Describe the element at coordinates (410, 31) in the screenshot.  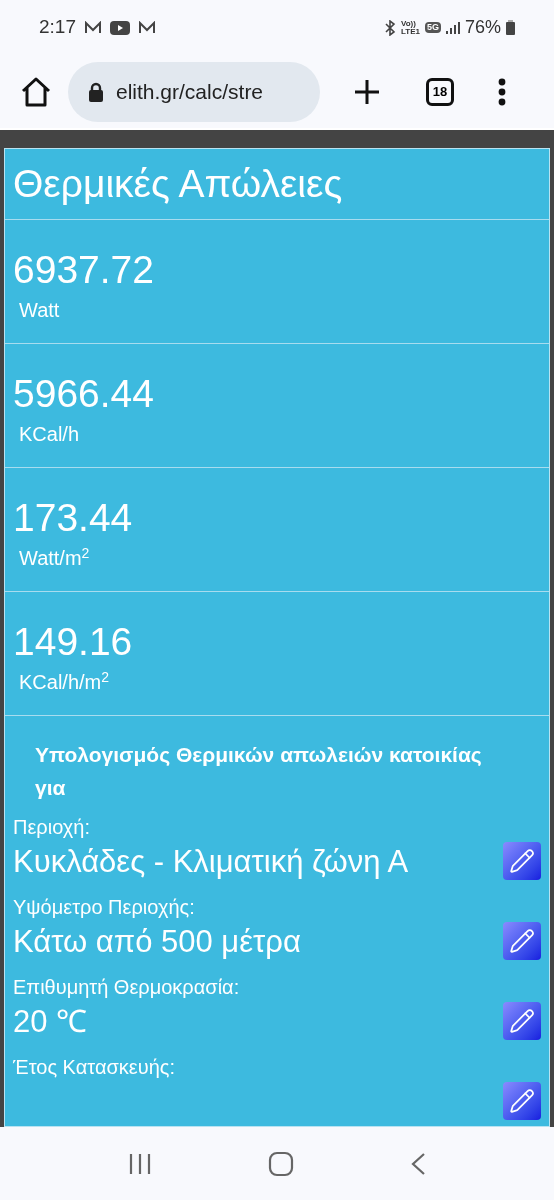
I see `lte-label: LTE1` at that location.